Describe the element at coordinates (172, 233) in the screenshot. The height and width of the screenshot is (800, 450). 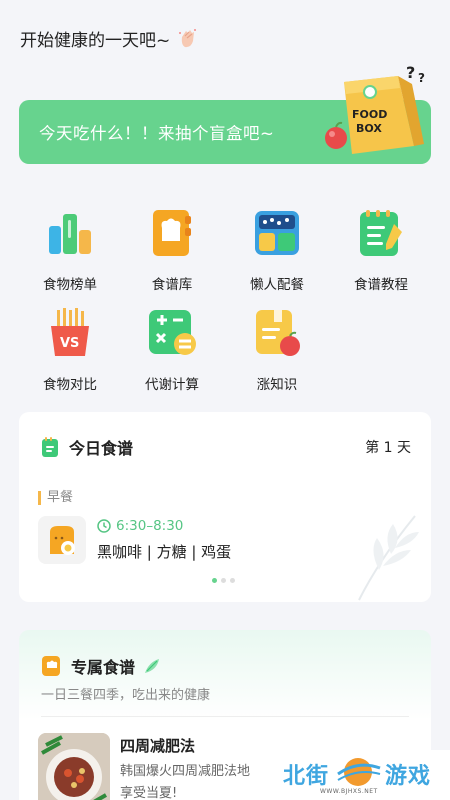
I see `recipe-library-icon` at that location.